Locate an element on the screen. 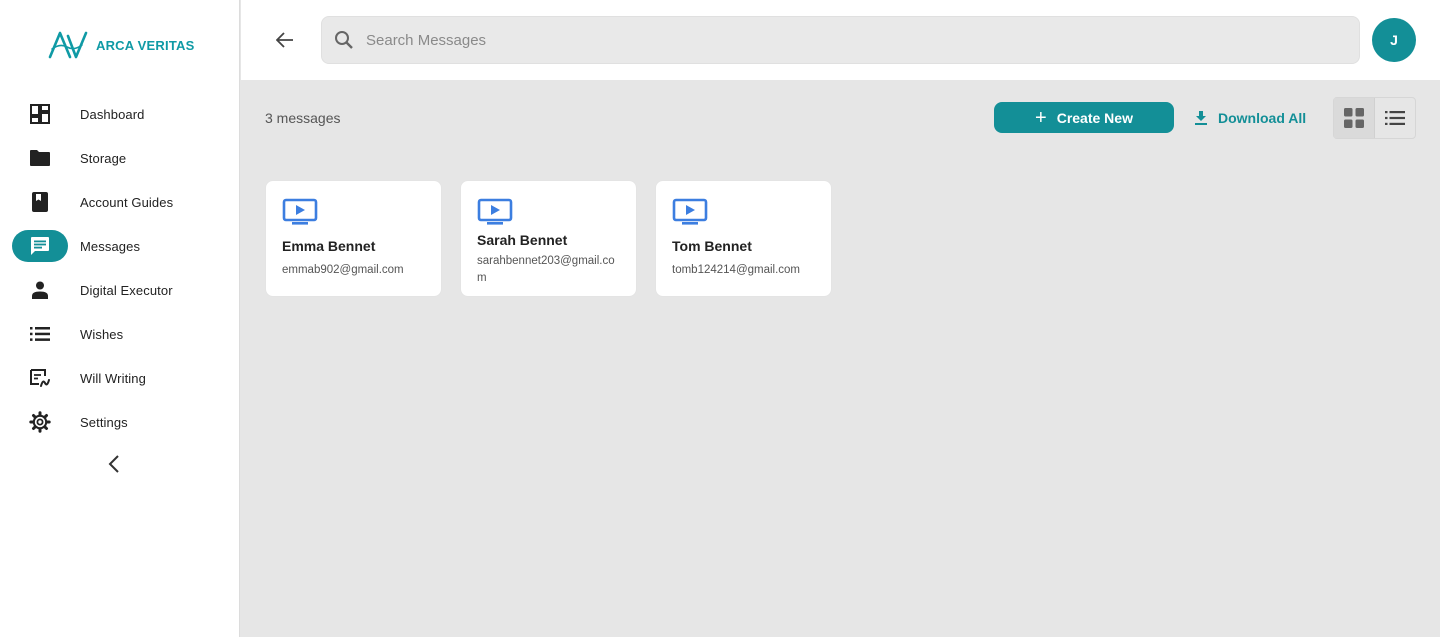 Image resolution: width=1440 pixels, height=637 pixels. sidebar-item-label: Storage is located at coordinates (103, 158).